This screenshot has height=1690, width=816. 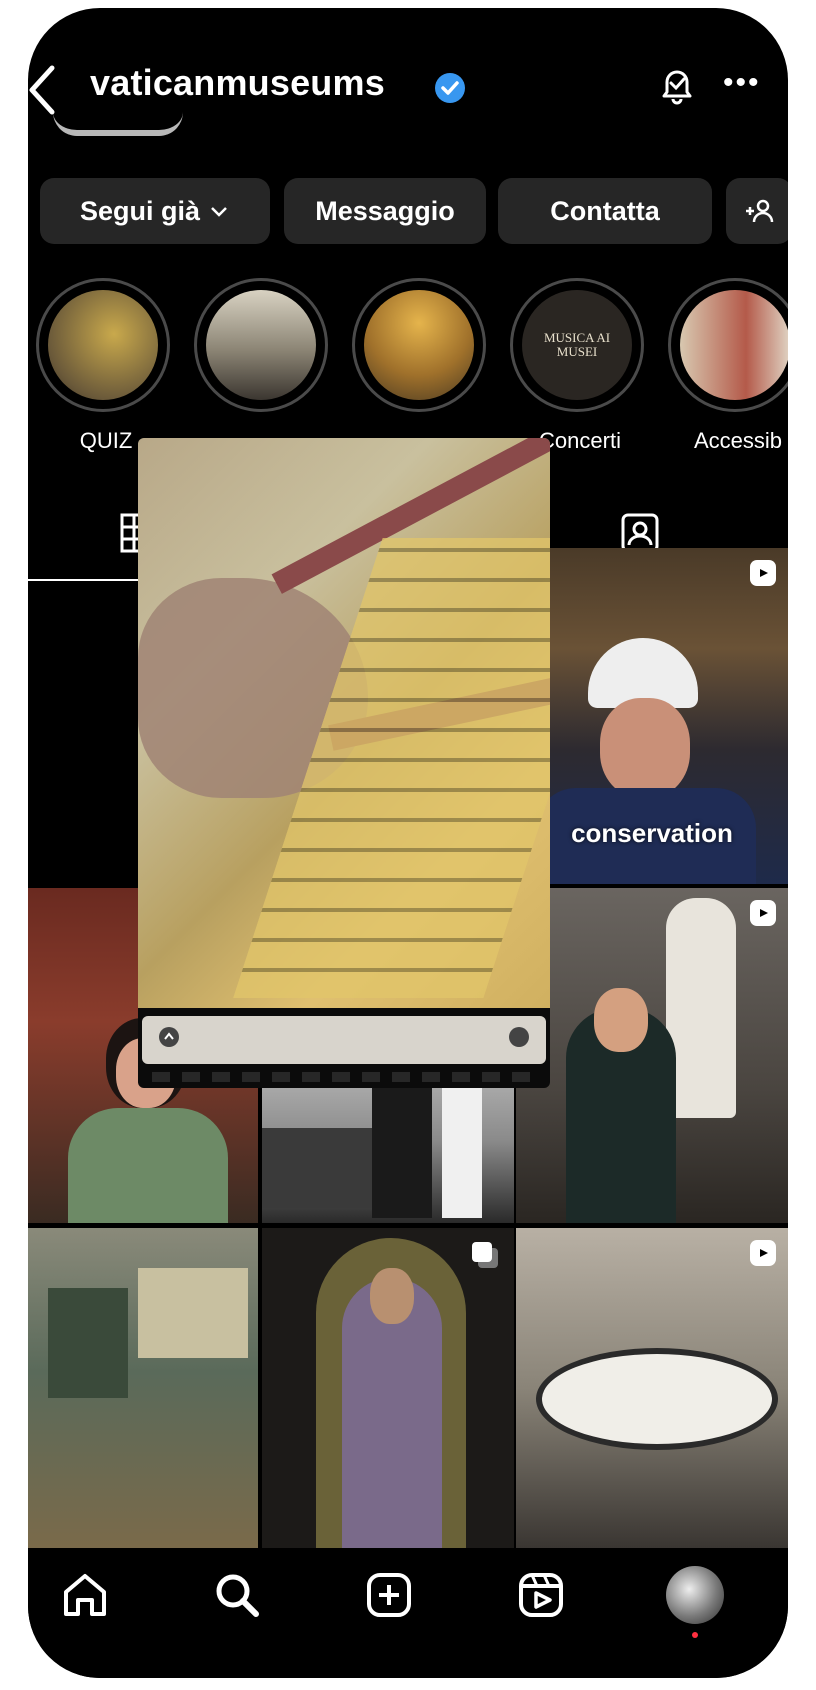 I want to click on pip-close-icon, so click(x=169, y=1037).